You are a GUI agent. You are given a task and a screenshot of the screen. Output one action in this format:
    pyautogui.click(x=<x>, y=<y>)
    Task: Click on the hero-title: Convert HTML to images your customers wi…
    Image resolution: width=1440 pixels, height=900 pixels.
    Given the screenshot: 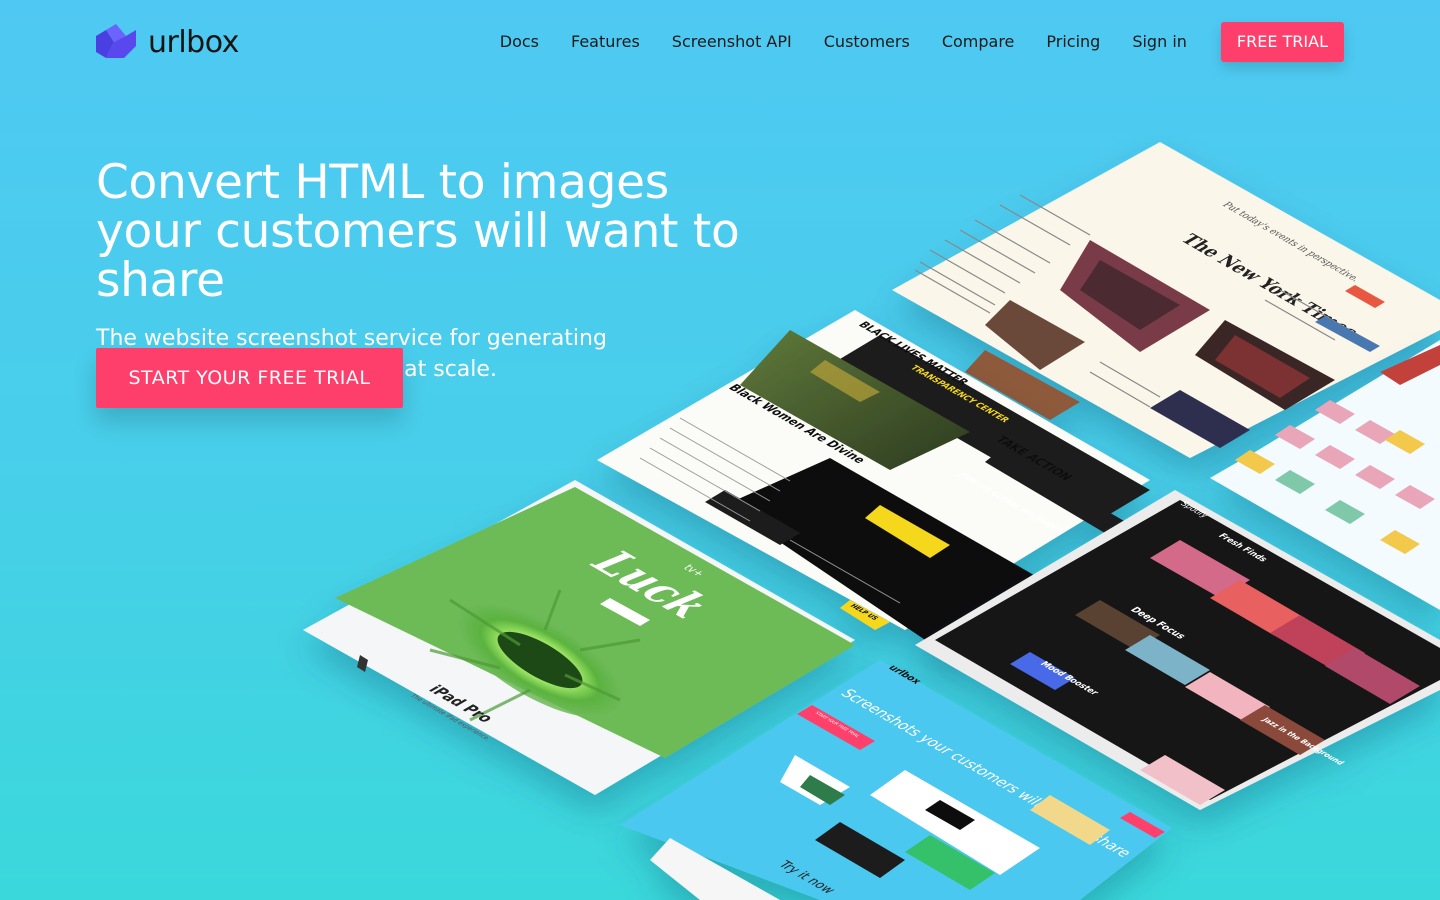 What is the action you would take?
    pyautogui.click(x=418, y=231)
    